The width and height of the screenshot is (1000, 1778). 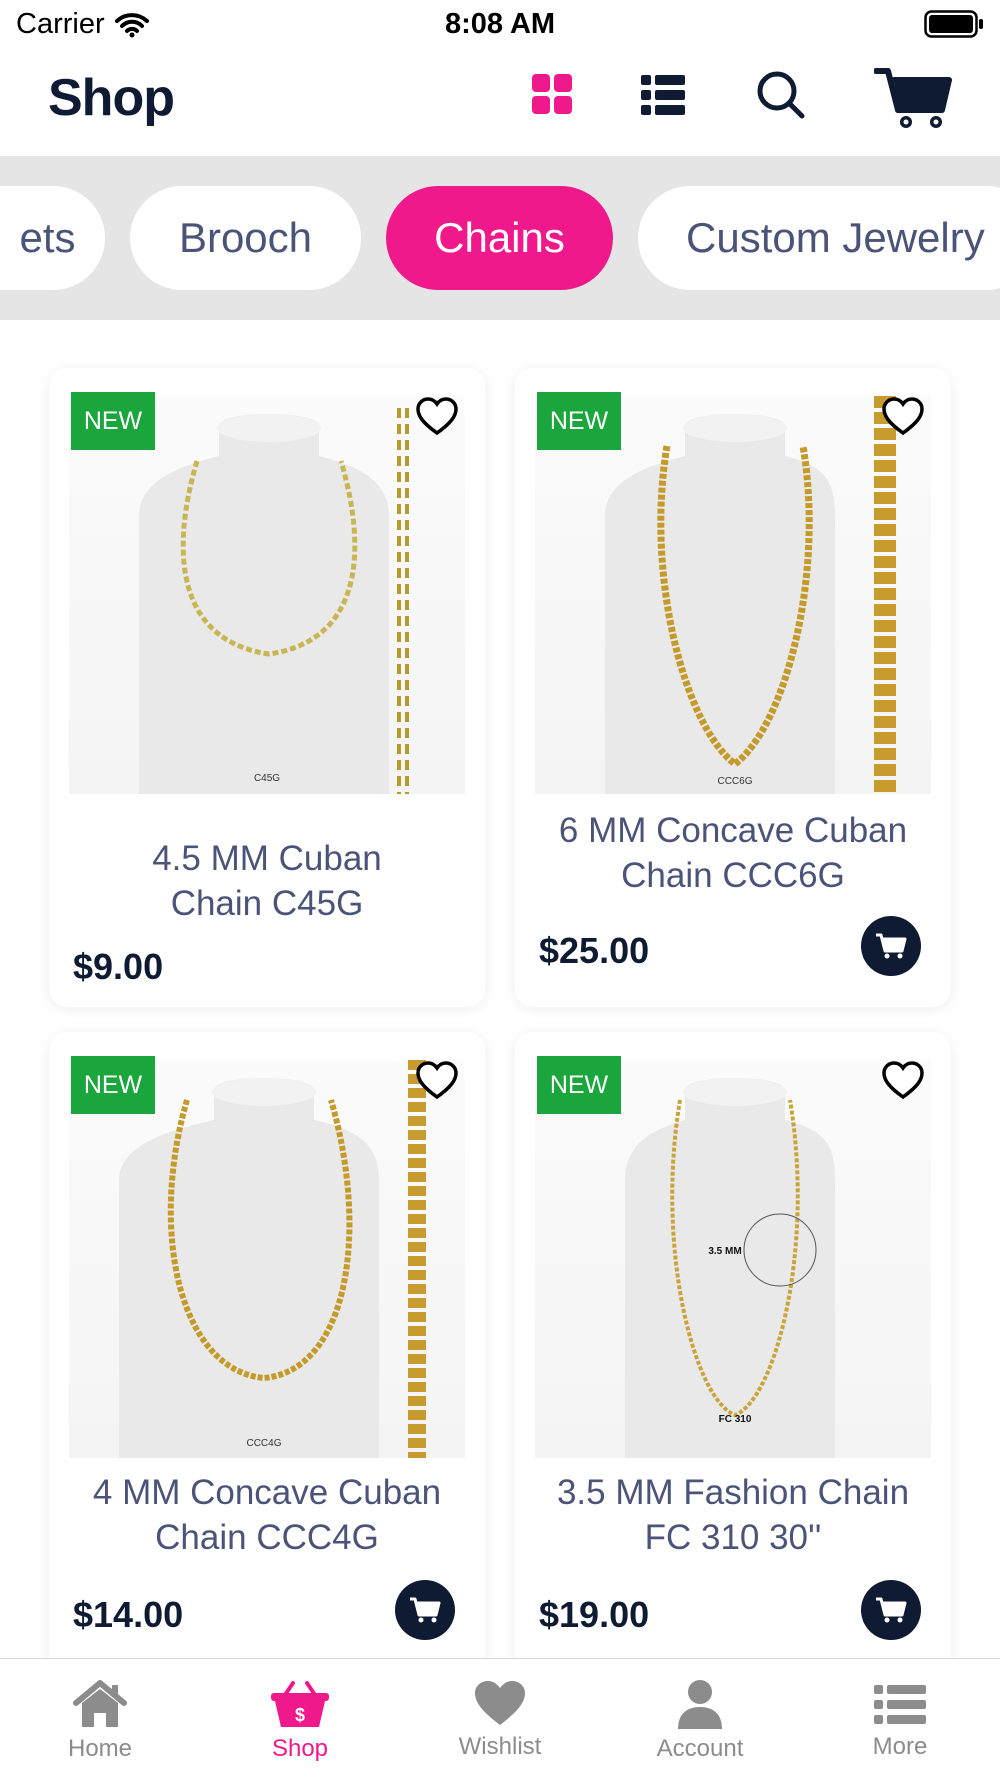 I want to click on tab-account: Account, so click(x=700, y=1718).